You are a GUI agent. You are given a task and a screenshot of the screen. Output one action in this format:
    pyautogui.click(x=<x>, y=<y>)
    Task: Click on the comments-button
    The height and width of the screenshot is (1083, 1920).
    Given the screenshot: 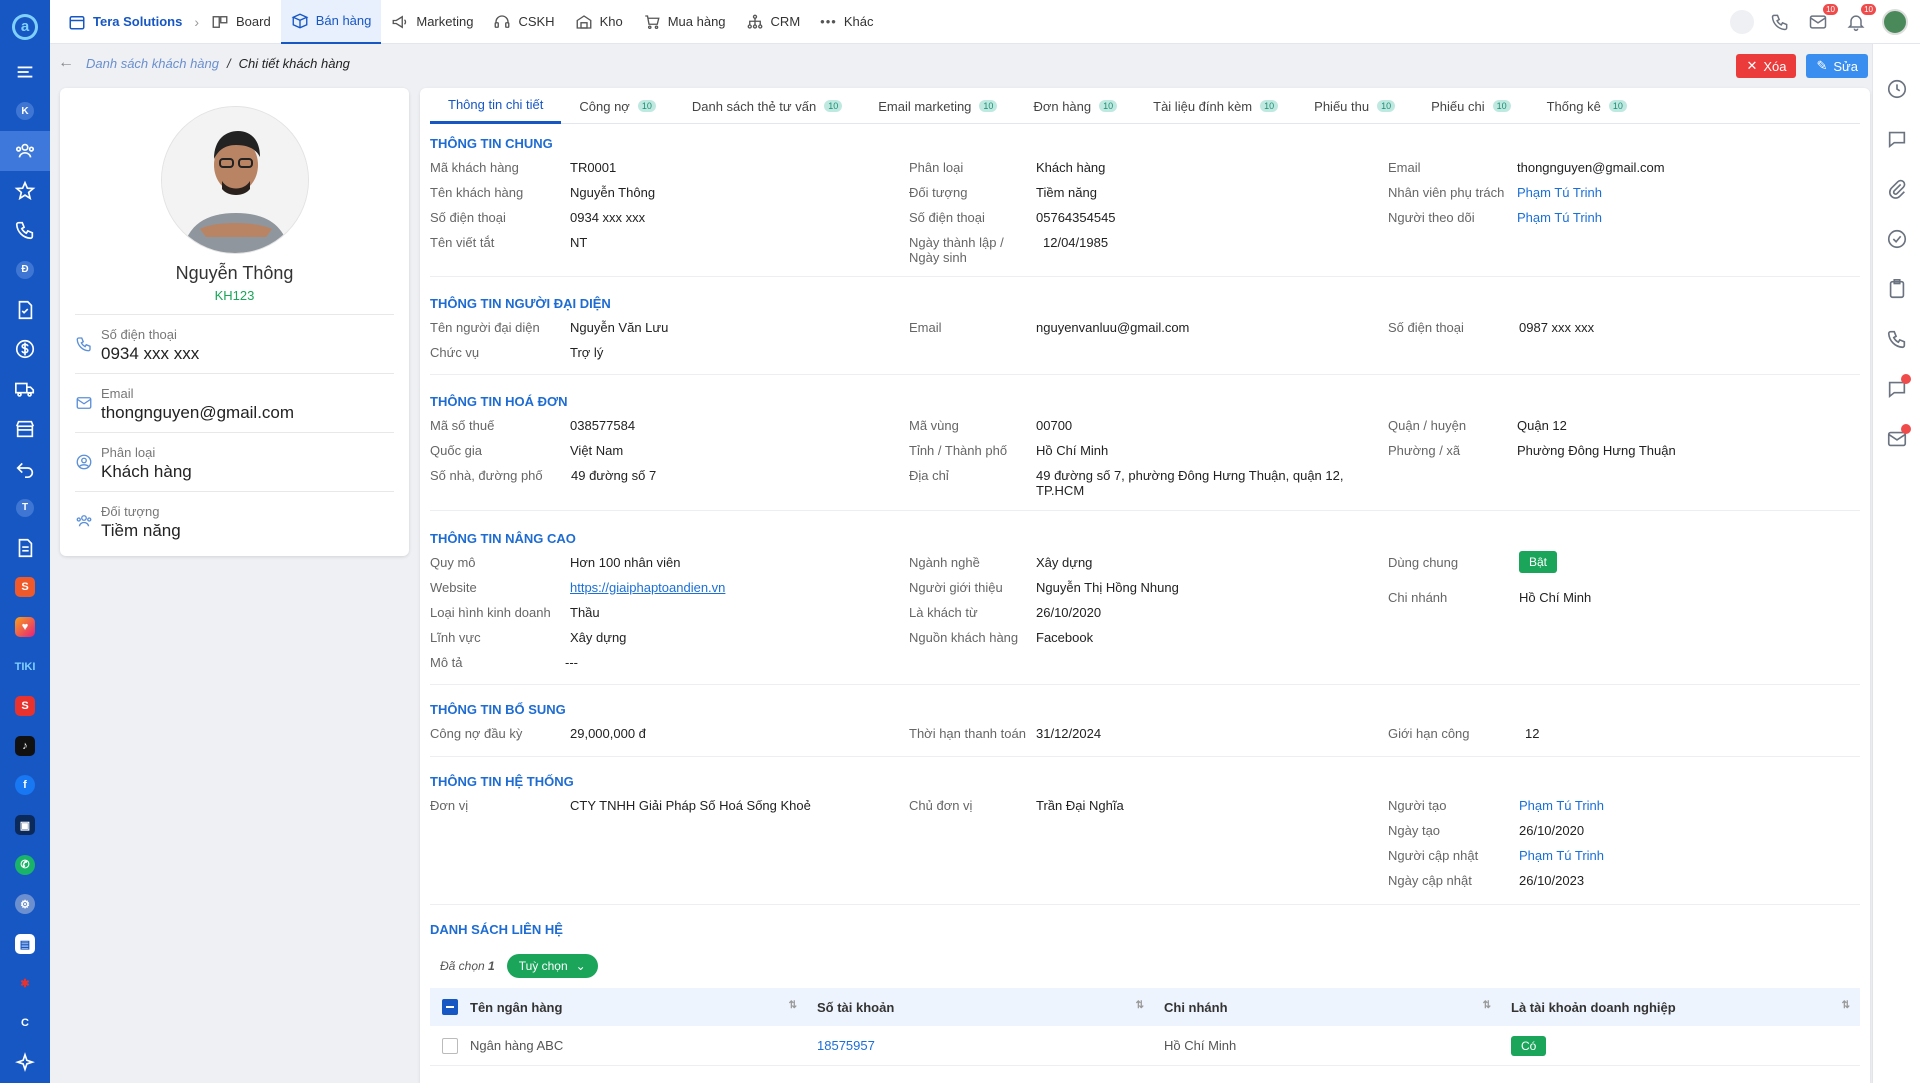 What is the action you would take?
    pyautogui.click(x=1896, y=139)
    